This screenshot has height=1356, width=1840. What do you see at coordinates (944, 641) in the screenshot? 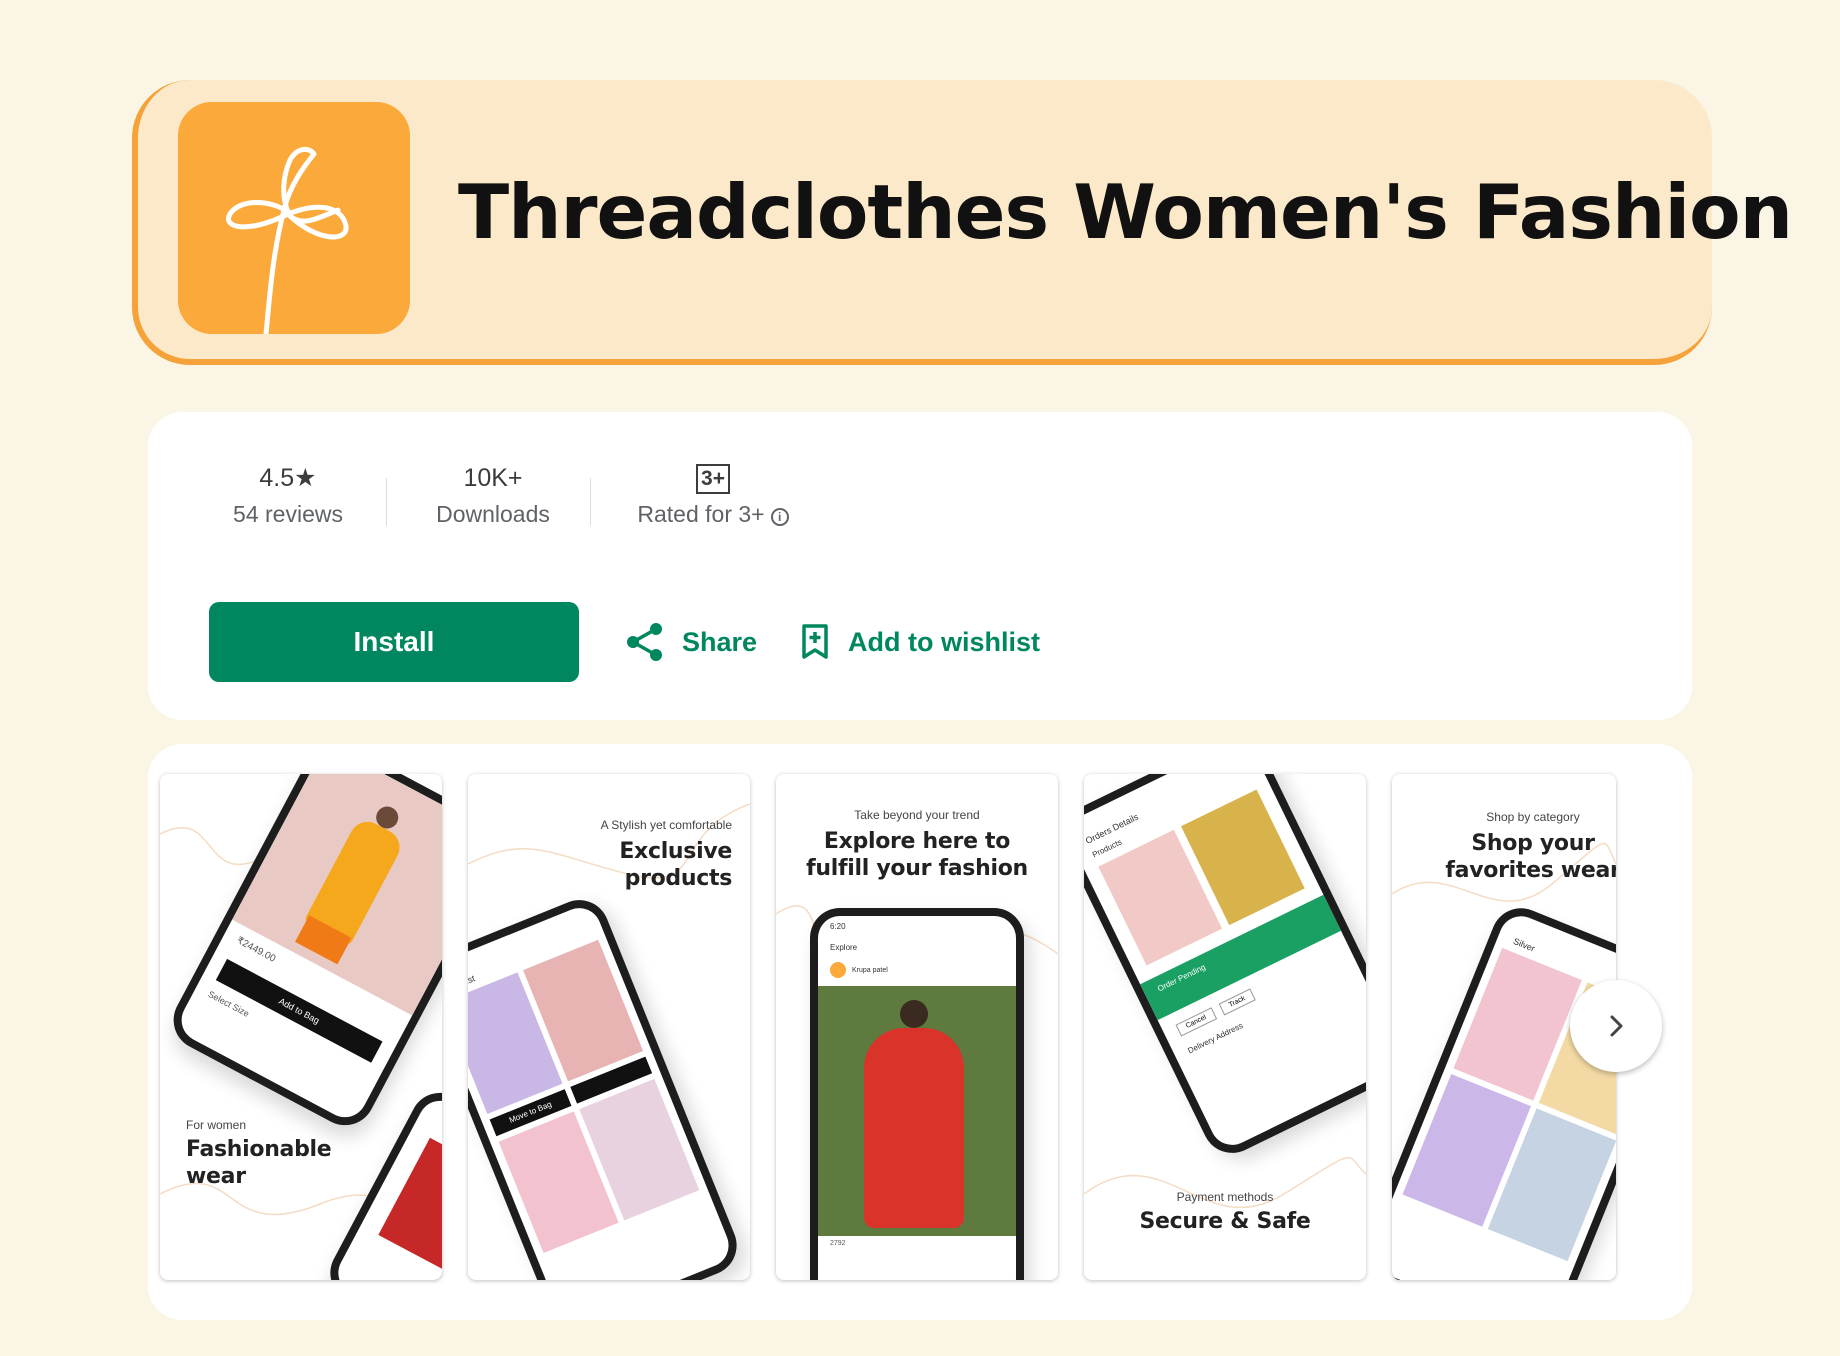
I see `wishlist-label: Add to wishlist` at bounding box center [944, 641].